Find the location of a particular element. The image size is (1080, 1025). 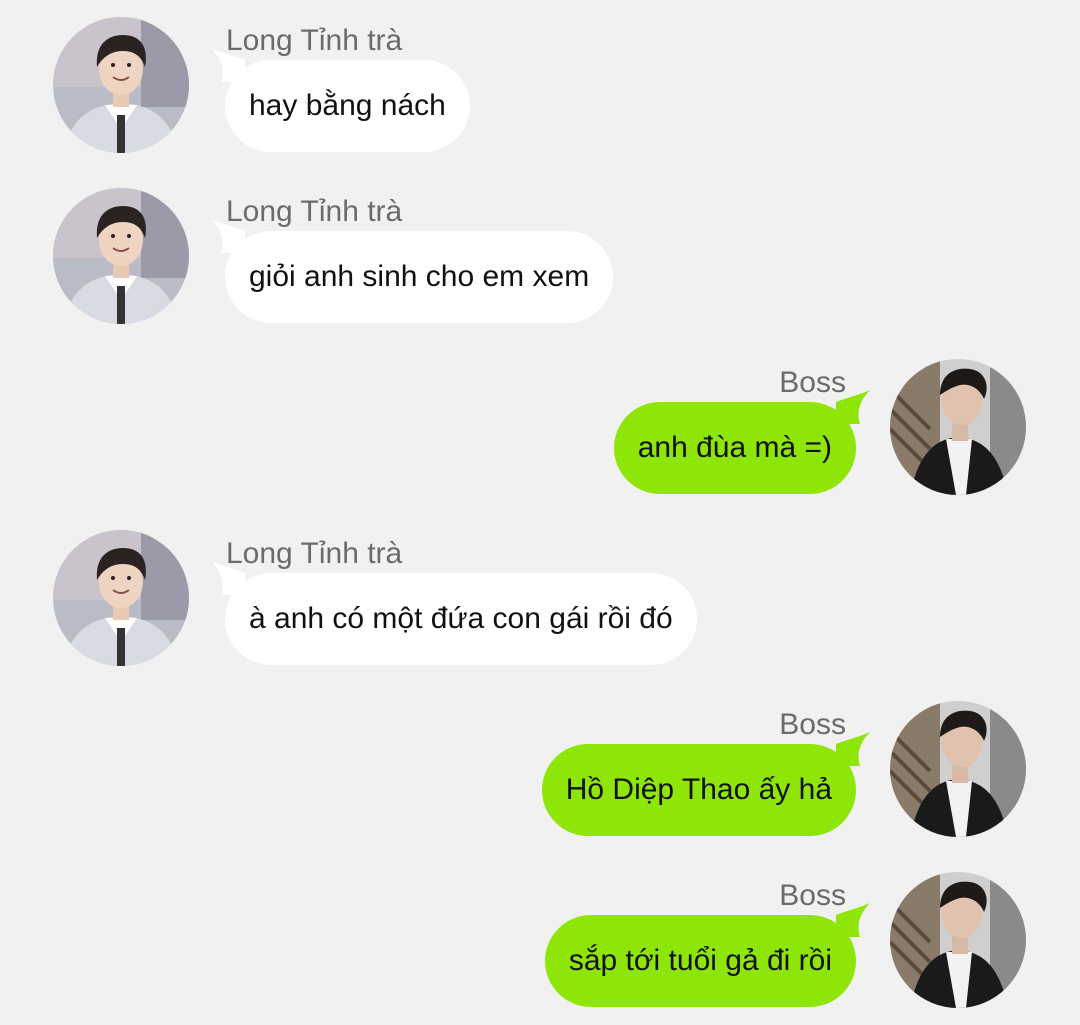

message-bubble: giỏi anh sinh cho em xem is located at coordinates (419, 277).